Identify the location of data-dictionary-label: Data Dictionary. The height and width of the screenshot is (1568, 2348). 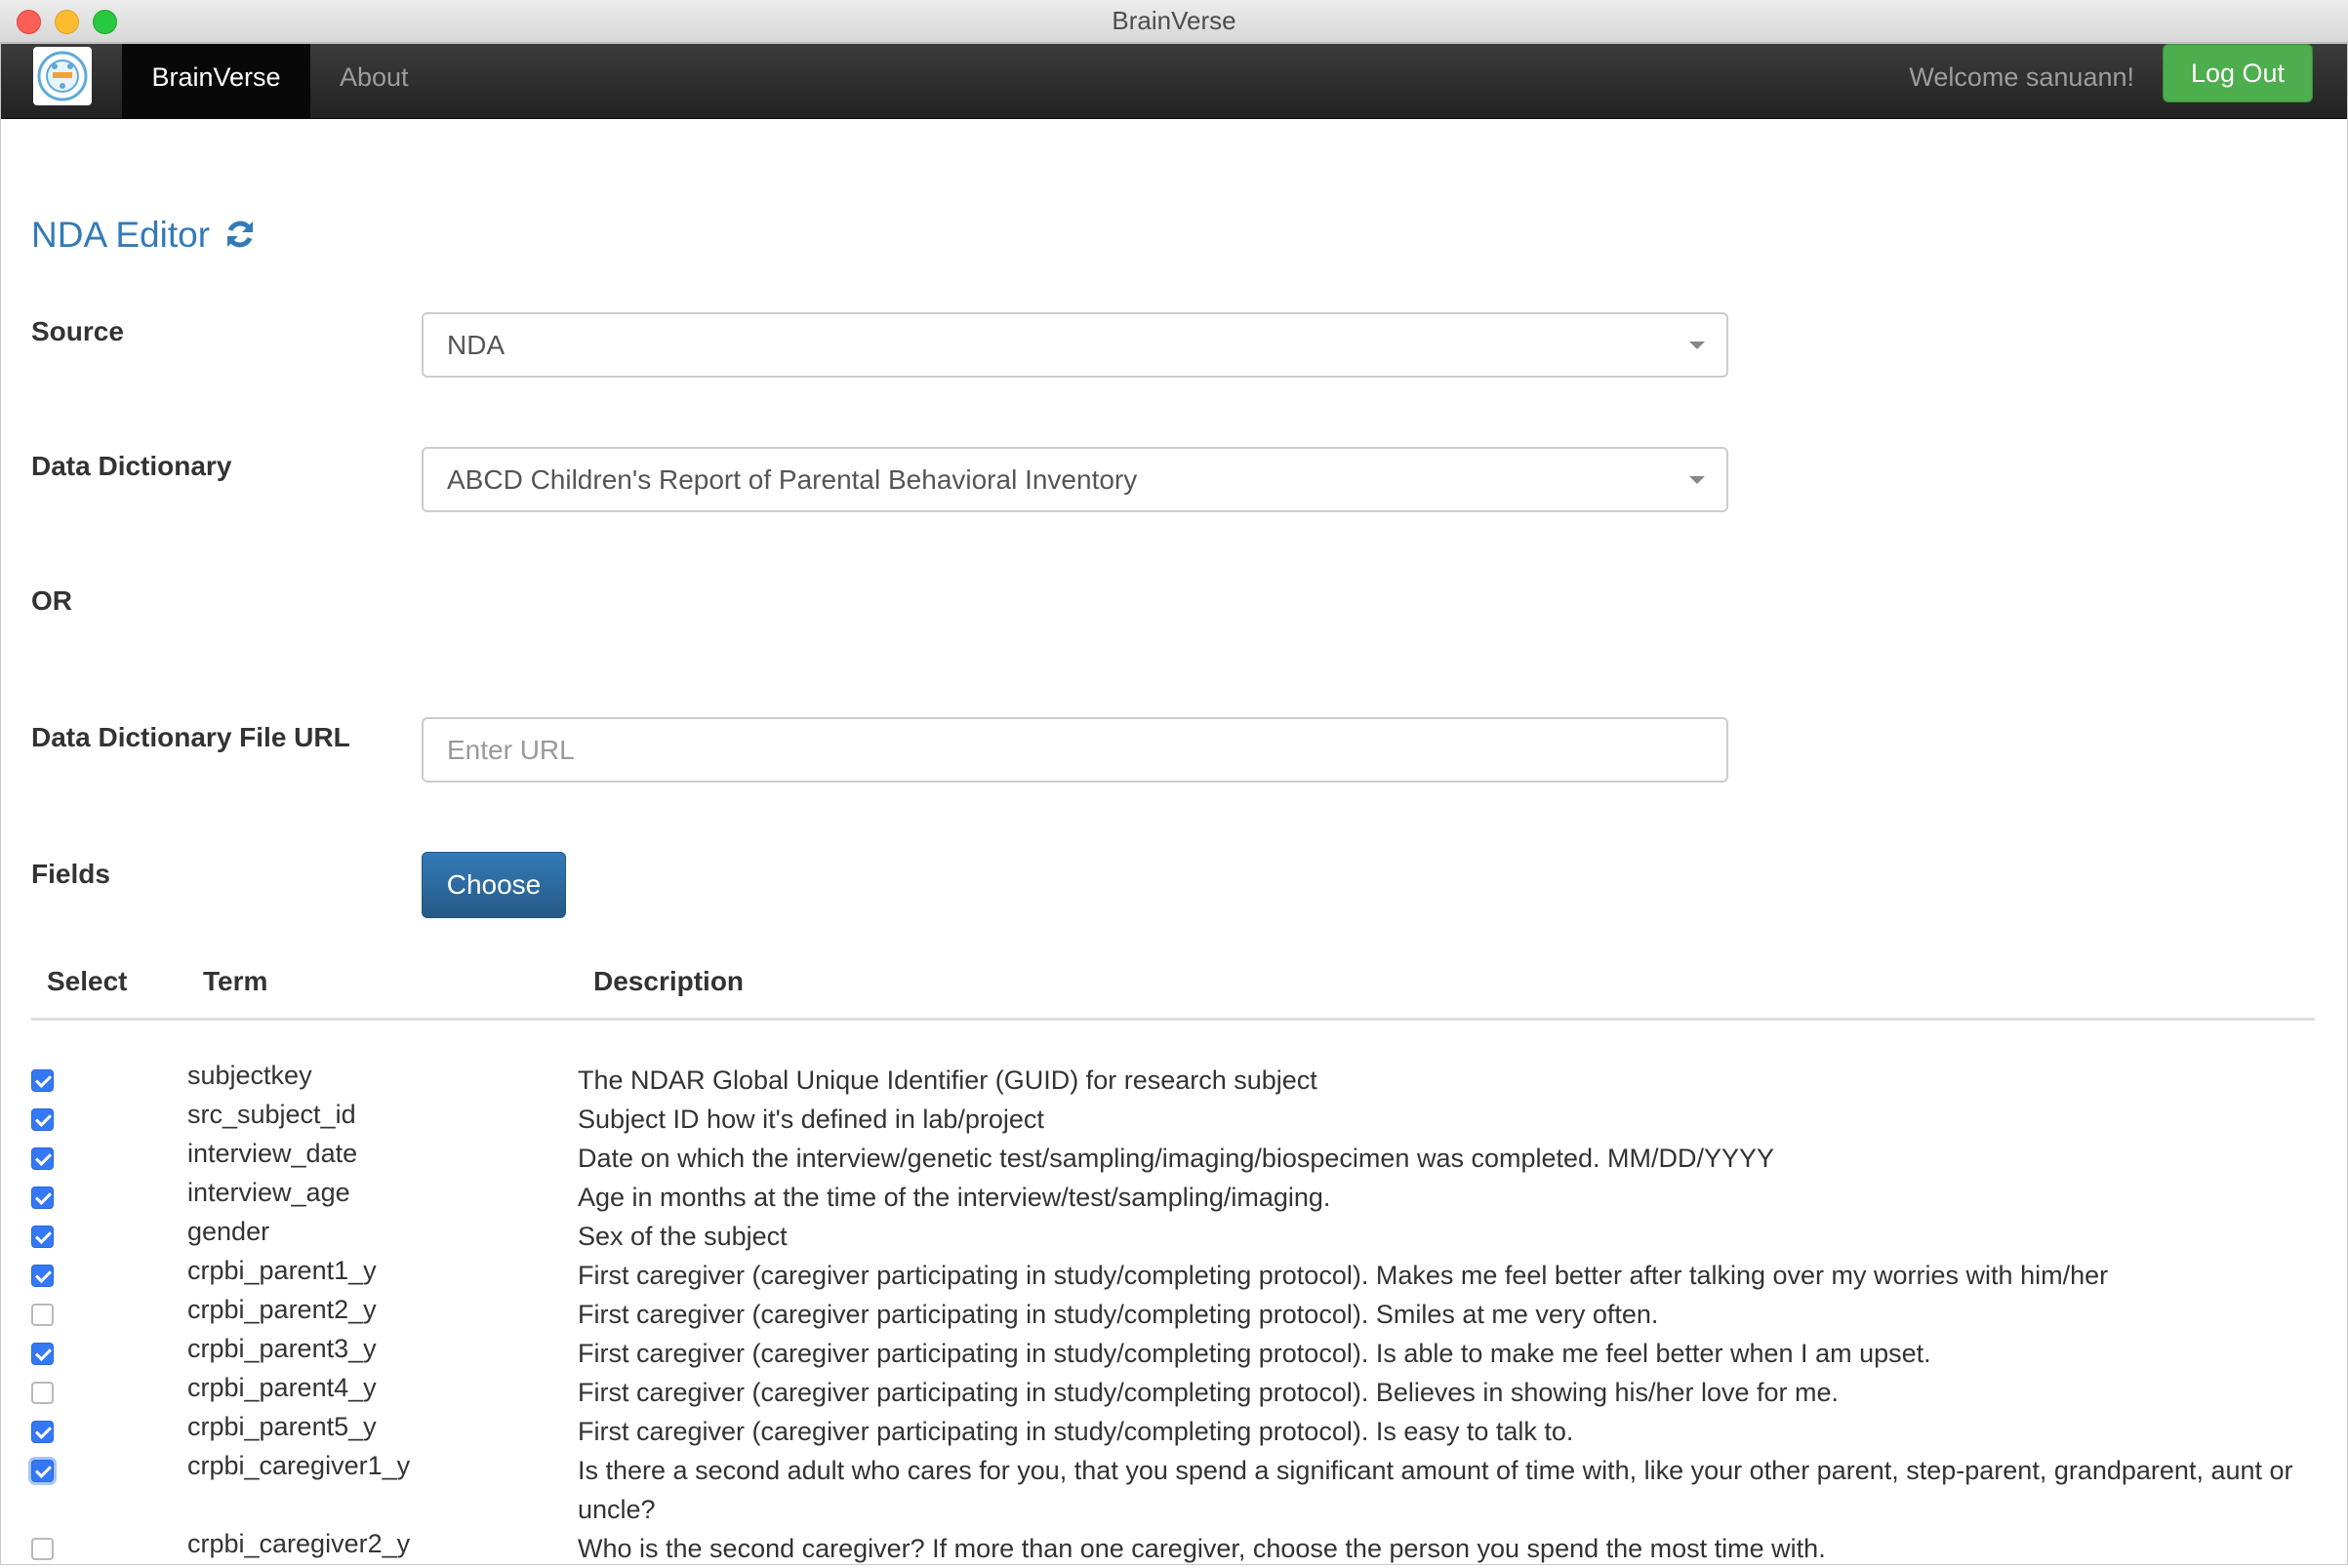
(131, 466).